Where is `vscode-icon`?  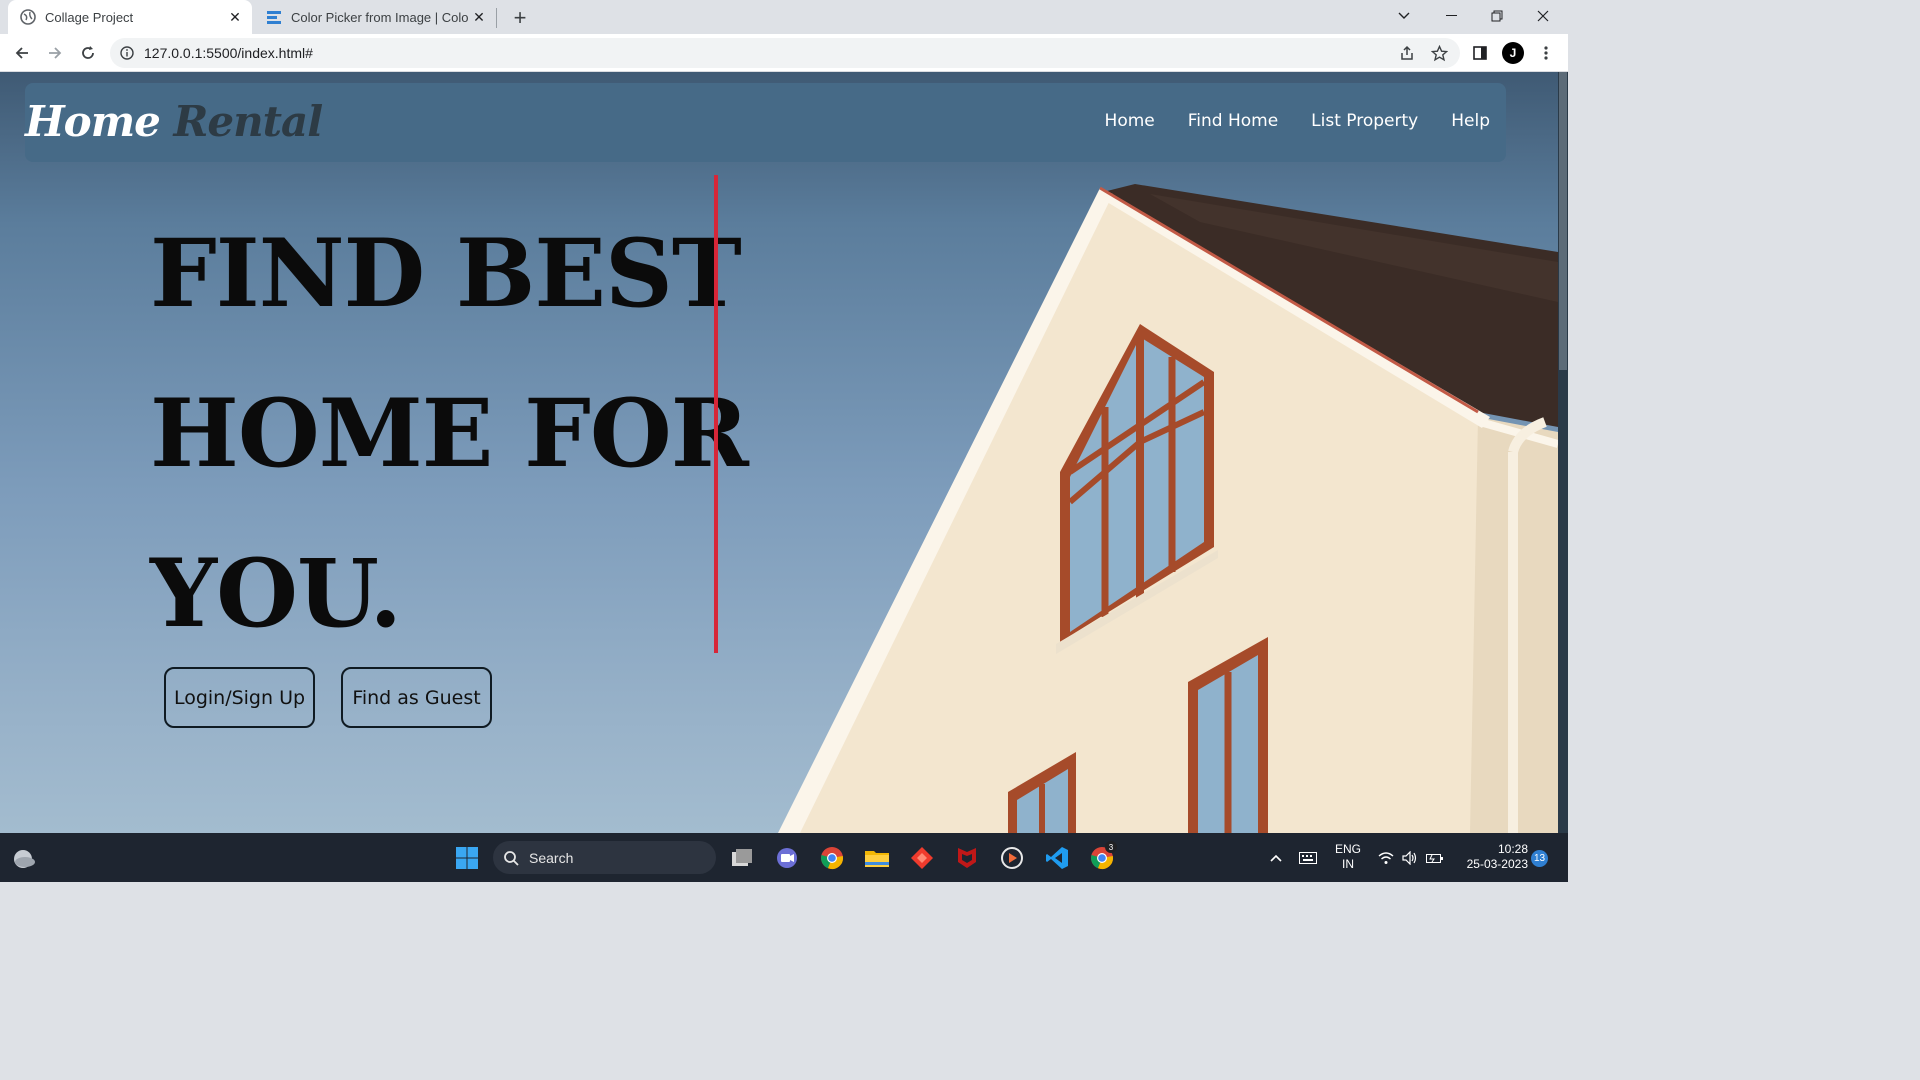 vscode-icon is located at coordinates (1057, 858).